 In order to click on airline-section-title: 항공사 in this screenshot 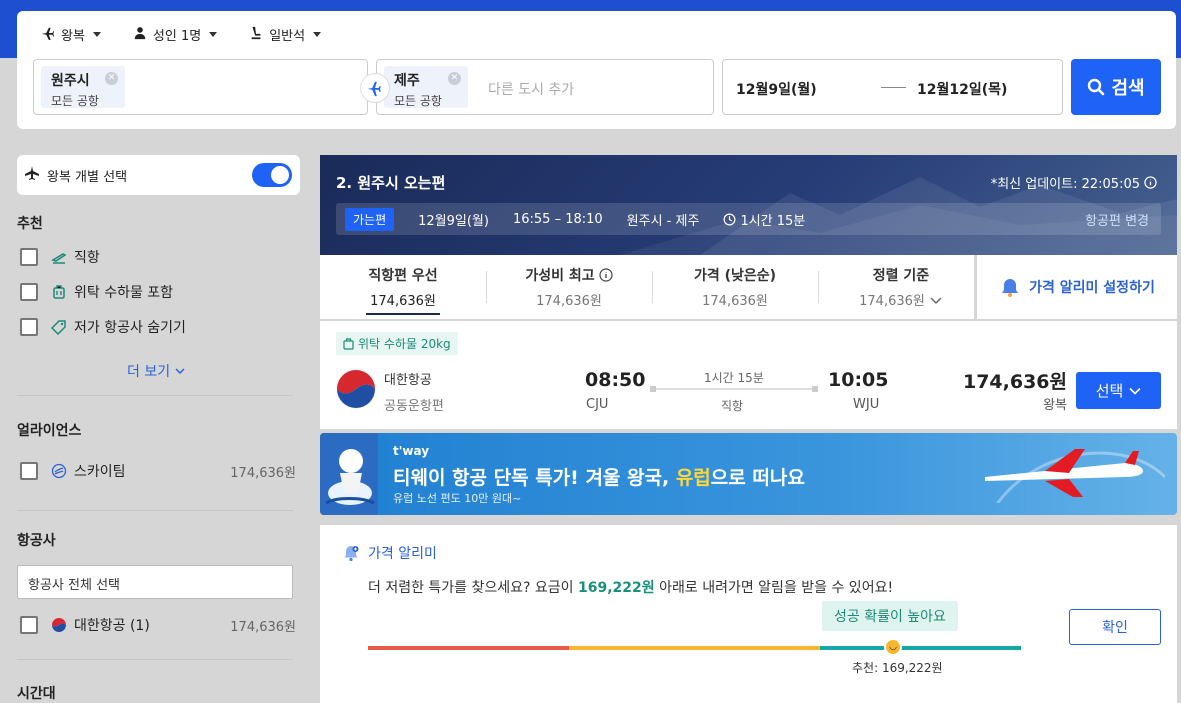, I will do `click(36, 541)`.